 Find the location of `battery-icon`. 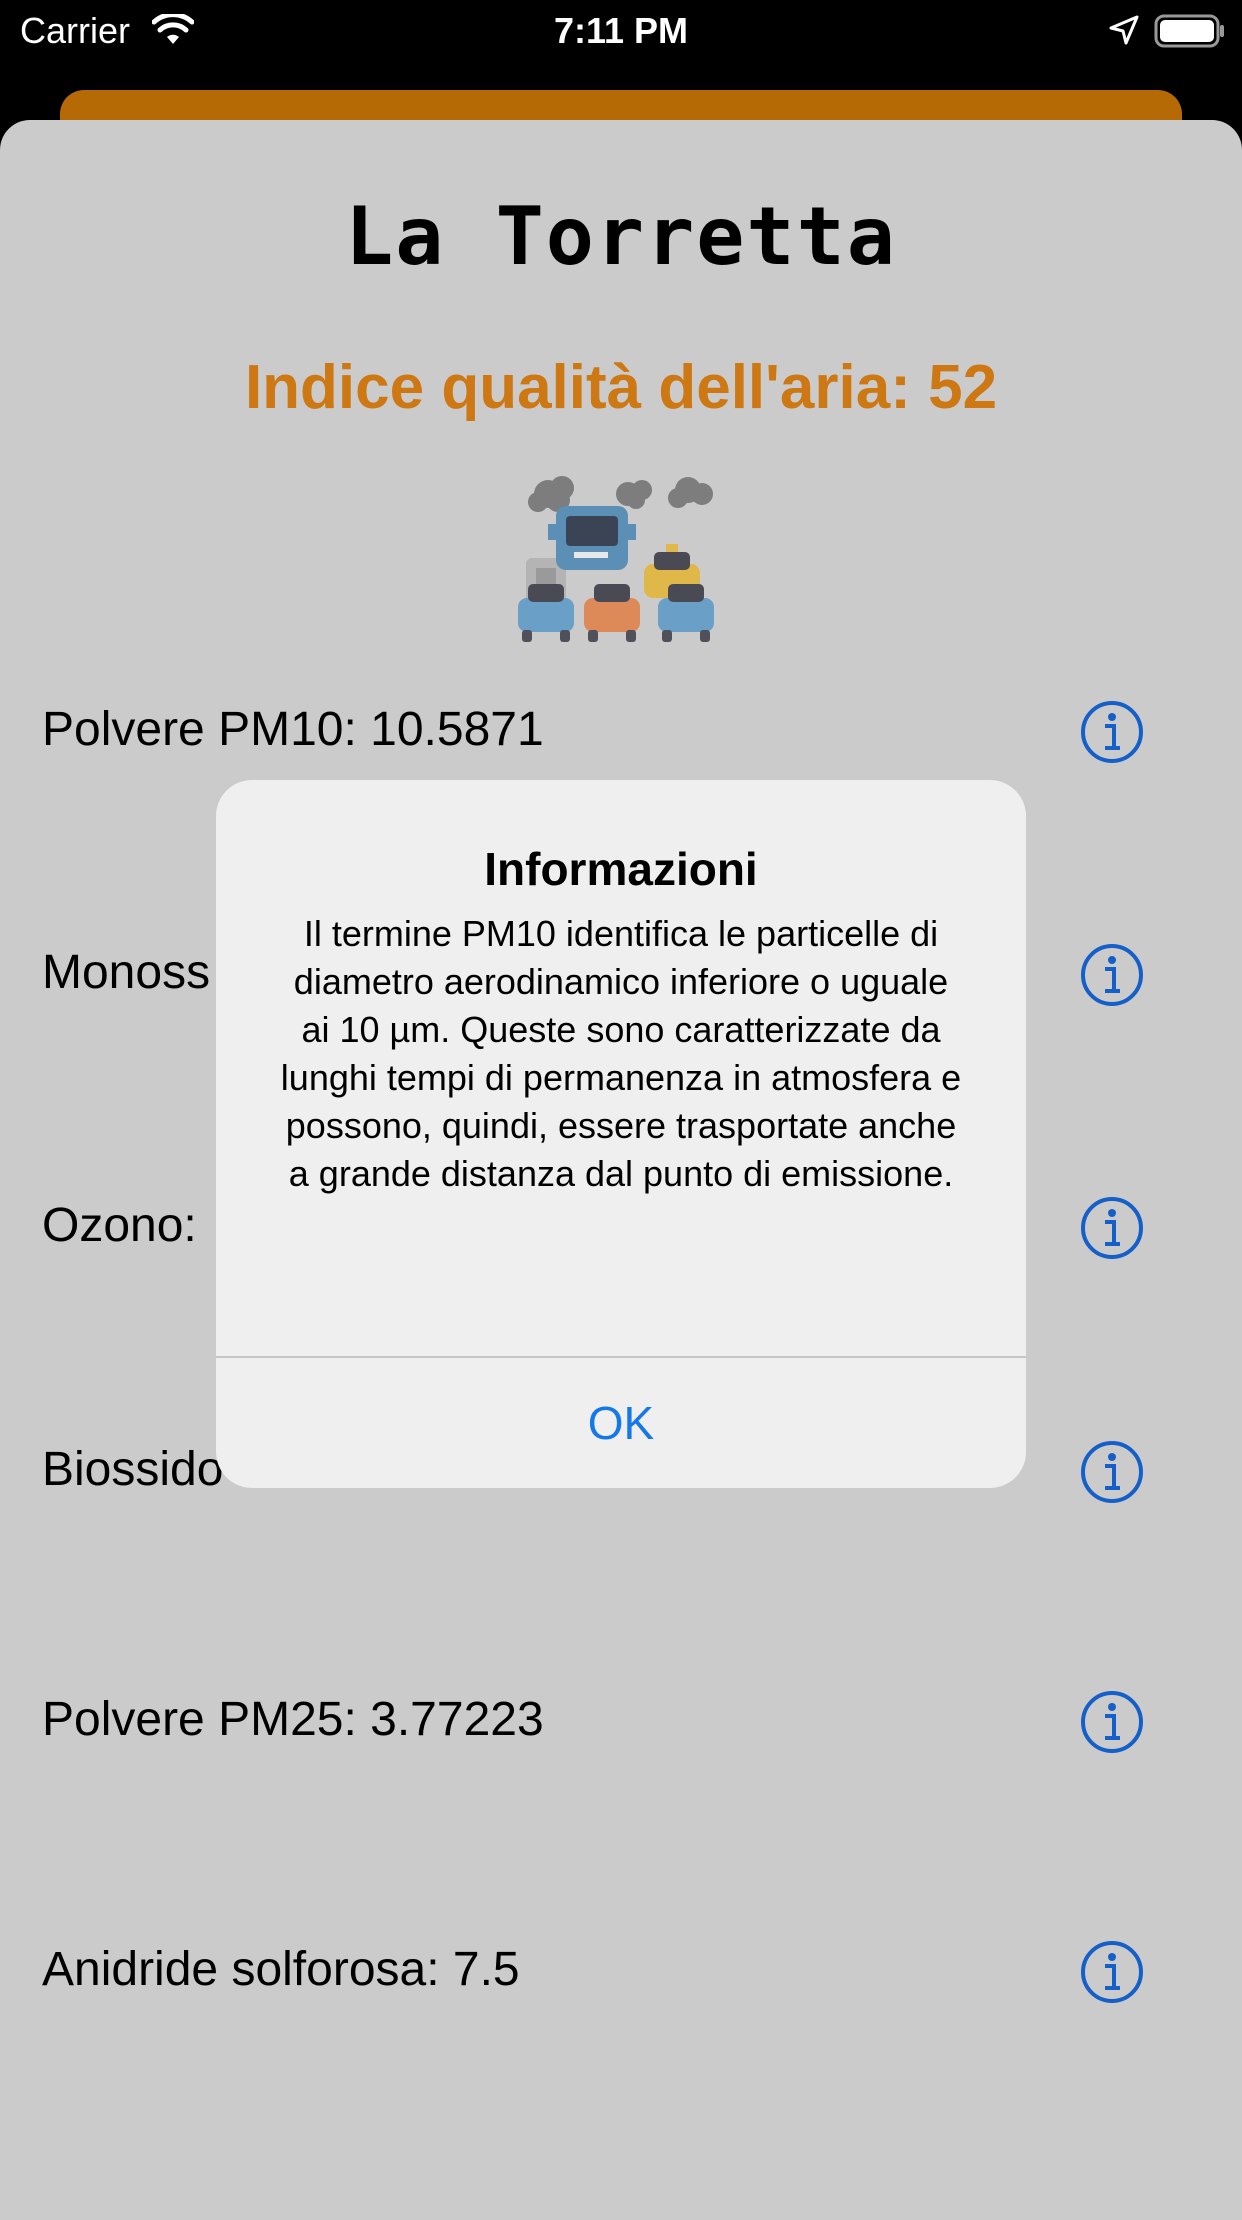

battery-icon is located at coordinates (1189, 31).